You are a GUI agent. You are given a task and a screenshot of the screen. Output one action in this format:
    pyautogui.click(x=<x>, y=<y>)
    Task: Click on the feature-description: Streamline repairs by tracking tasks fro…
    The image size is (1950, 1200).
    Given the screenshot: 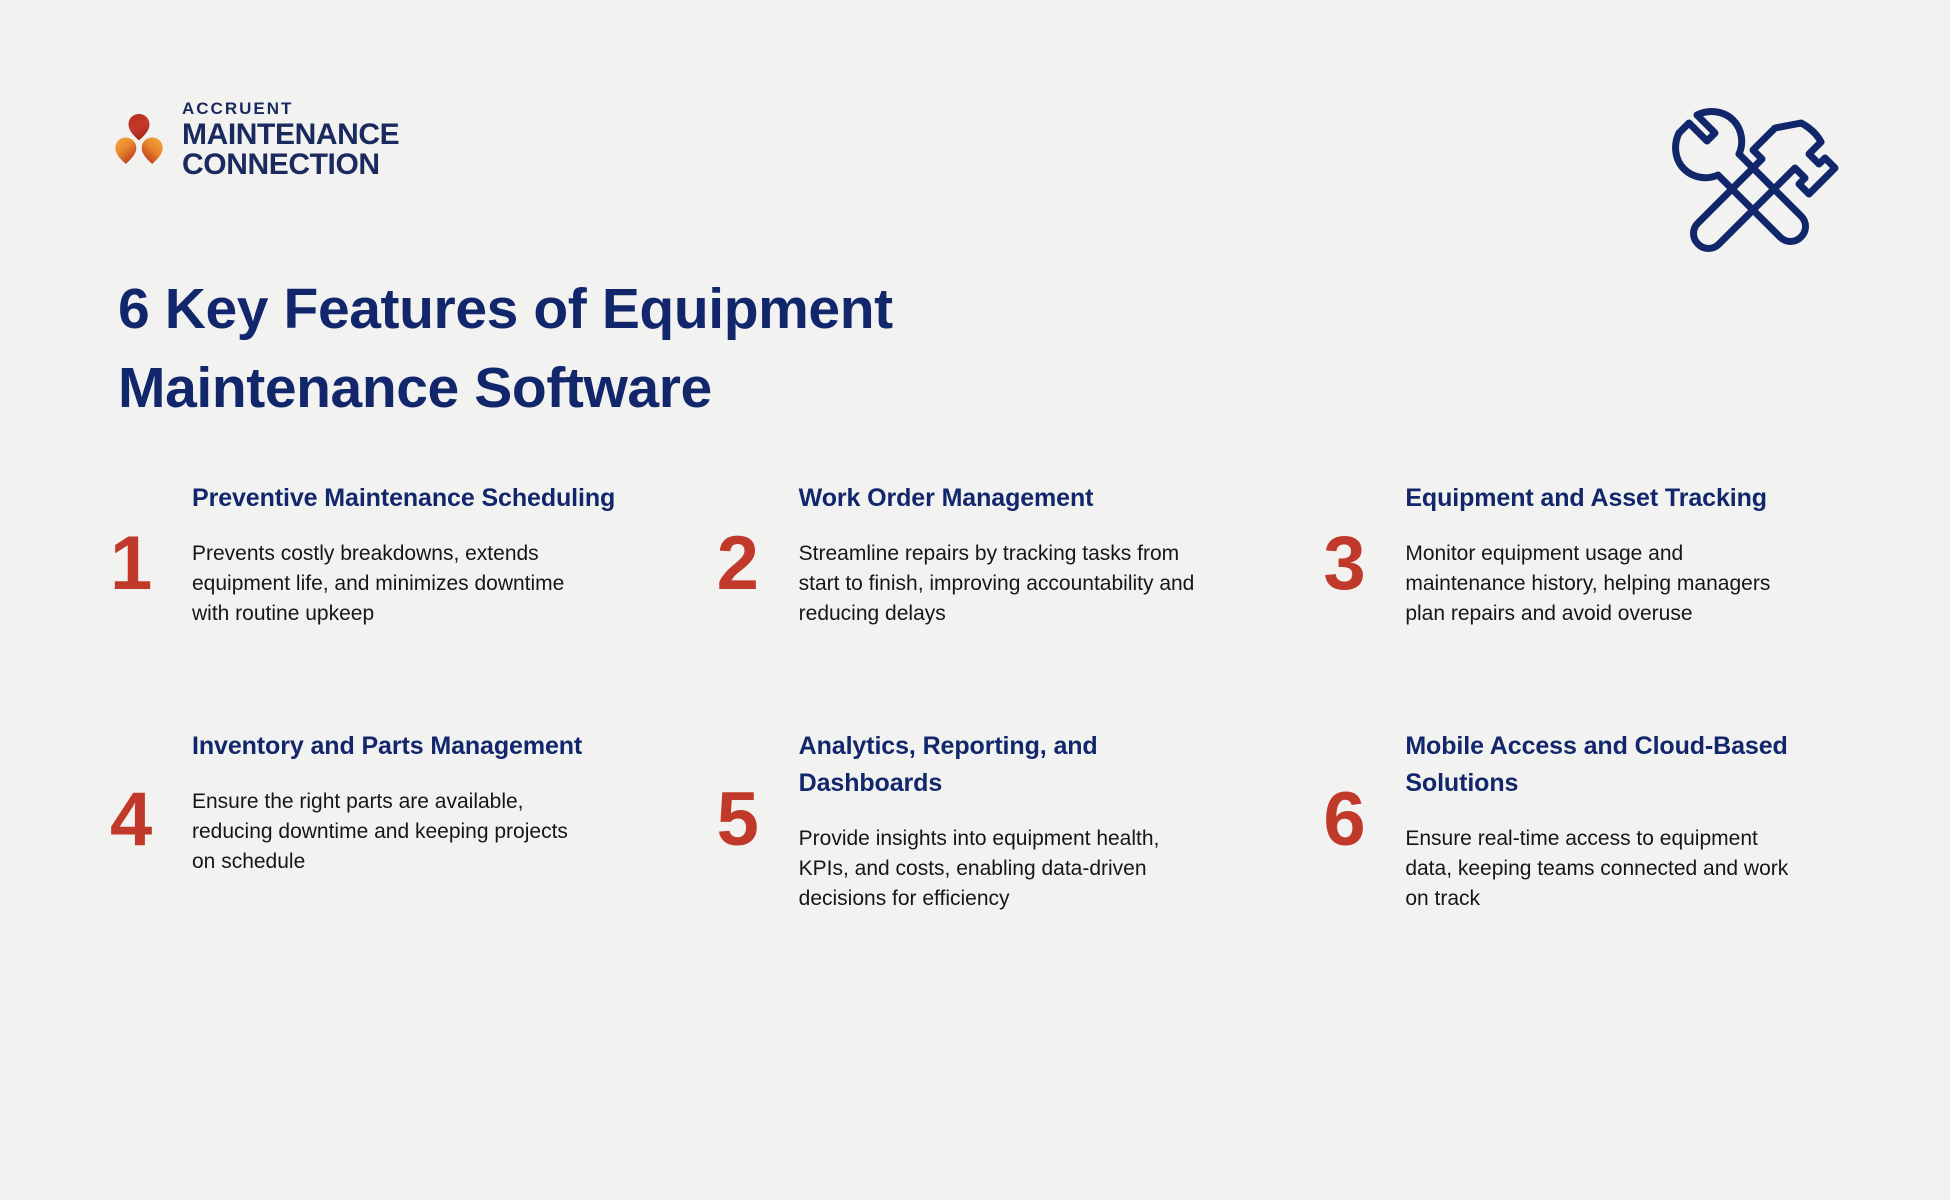 What is the action you would take?
    pyautogui.click(x=996, y=583)
    